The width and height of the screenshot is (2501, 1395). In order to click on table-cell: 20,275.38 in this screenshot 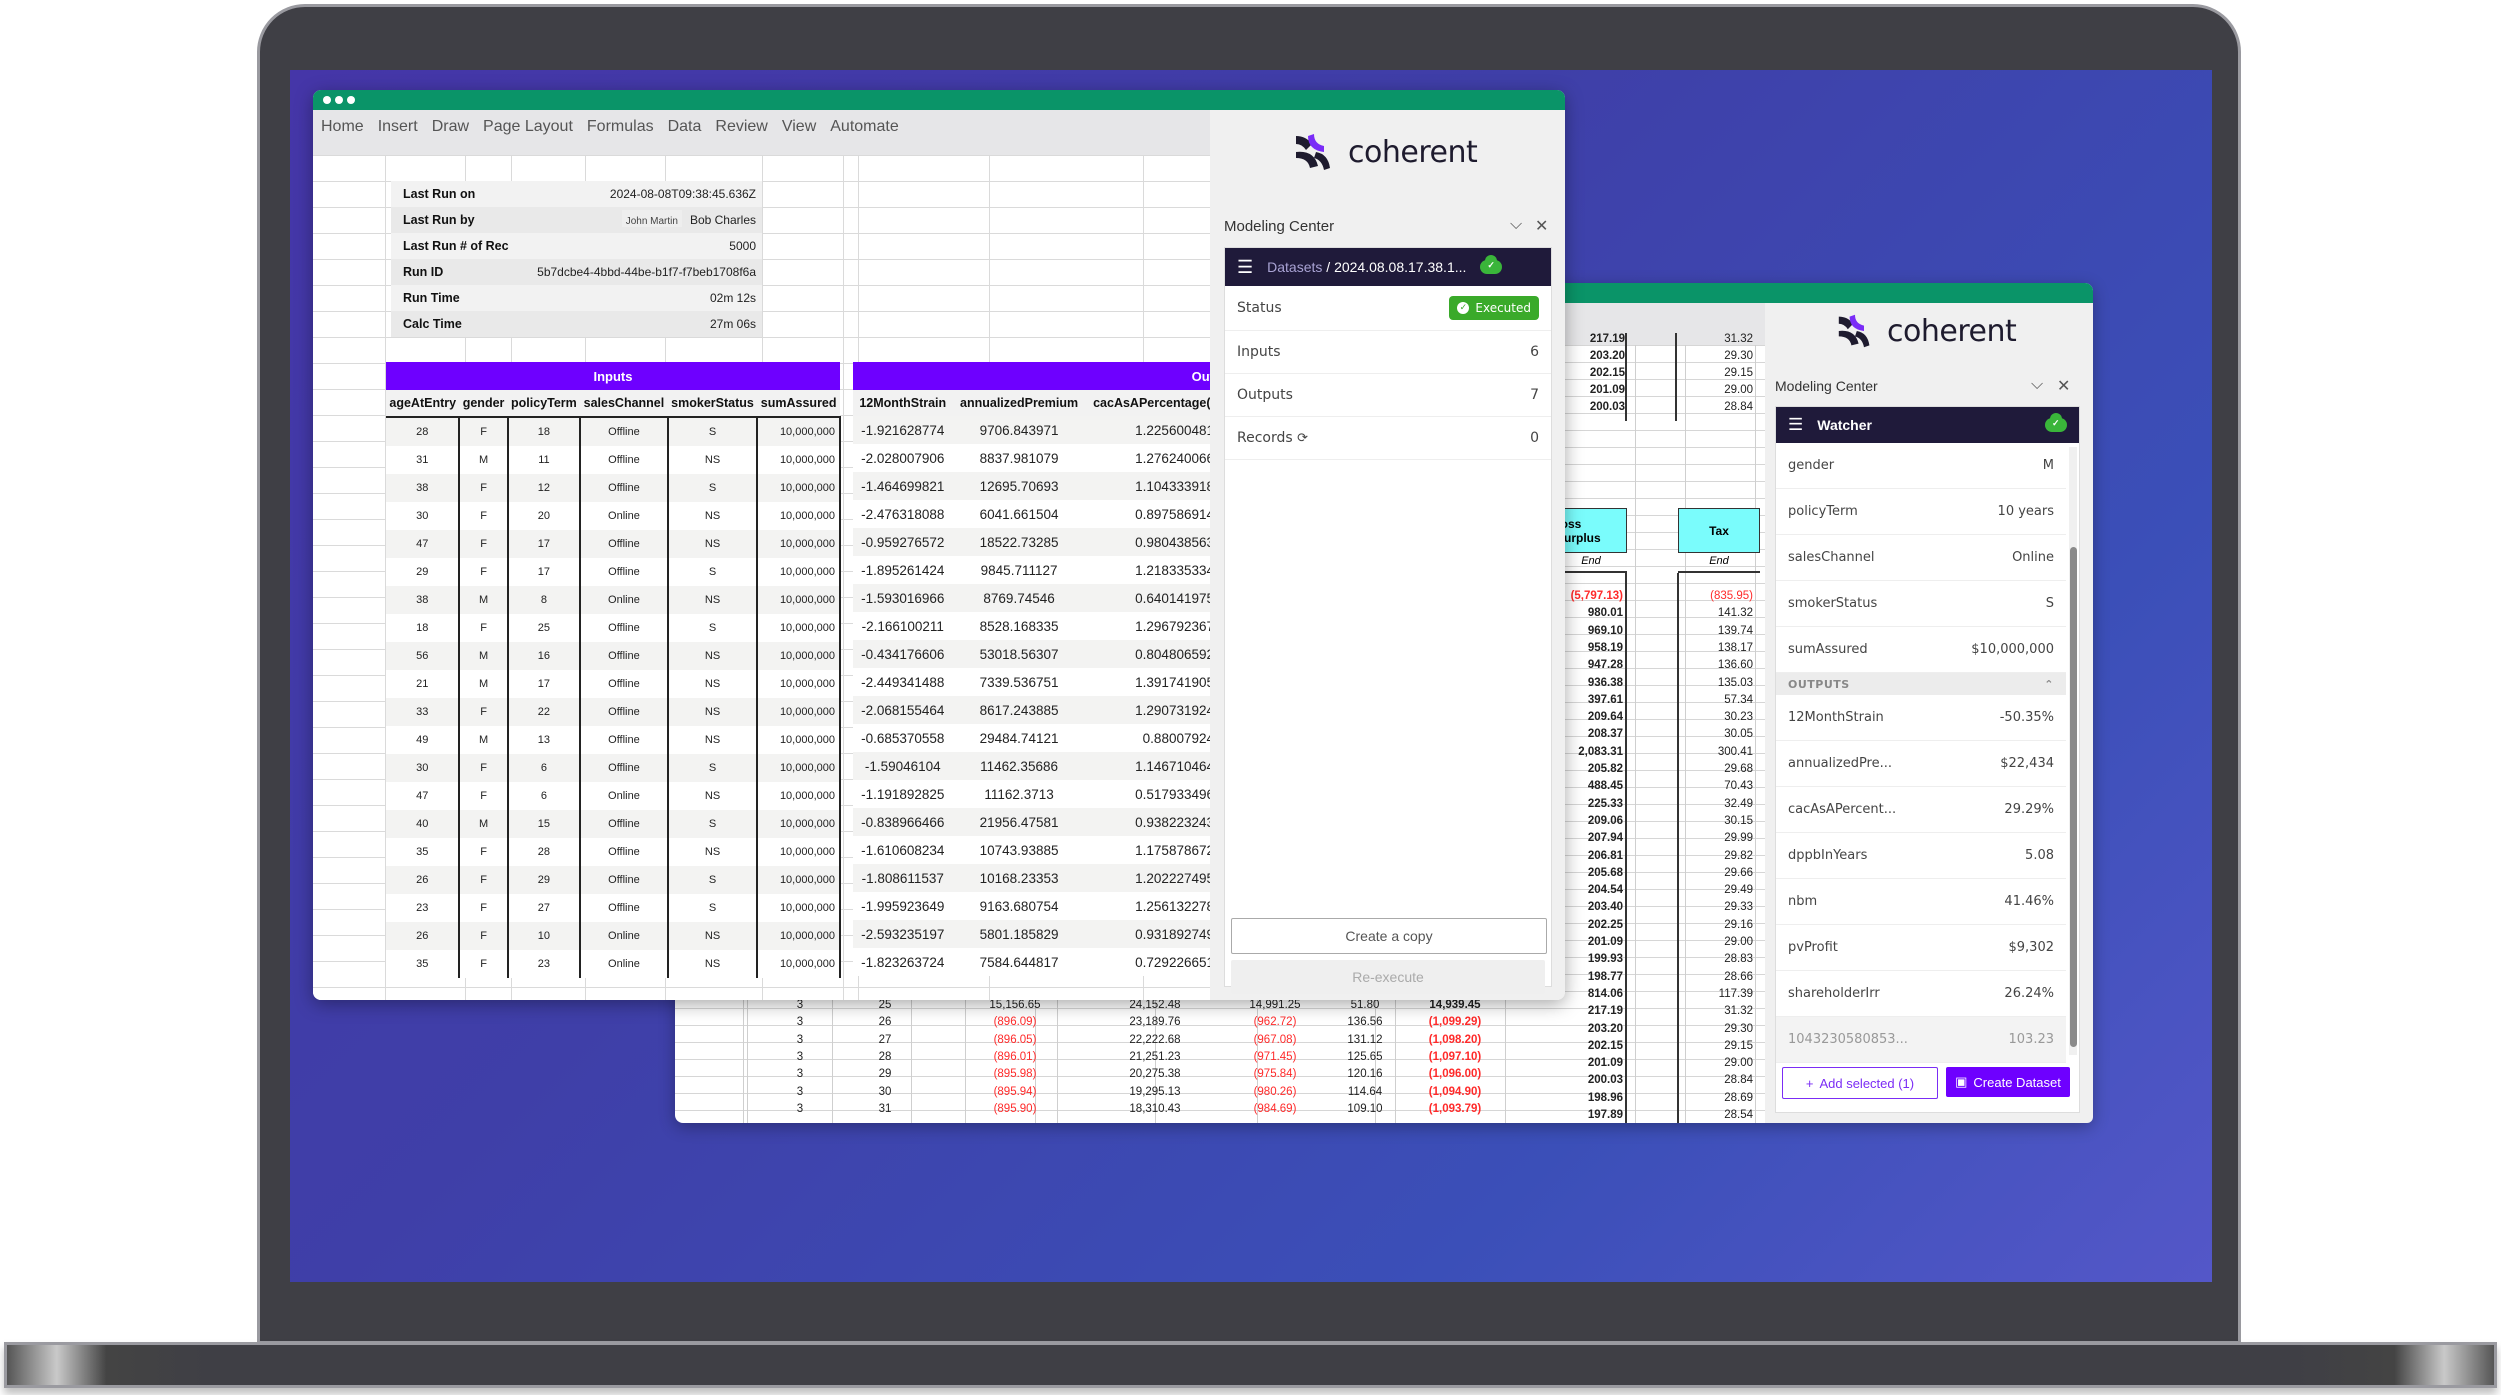, I will do `click(1155, 1074)`.